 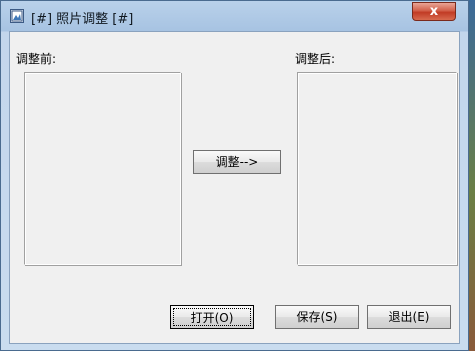 I want to click on open-button-label: 打开(O), so click(x=212, y=317).